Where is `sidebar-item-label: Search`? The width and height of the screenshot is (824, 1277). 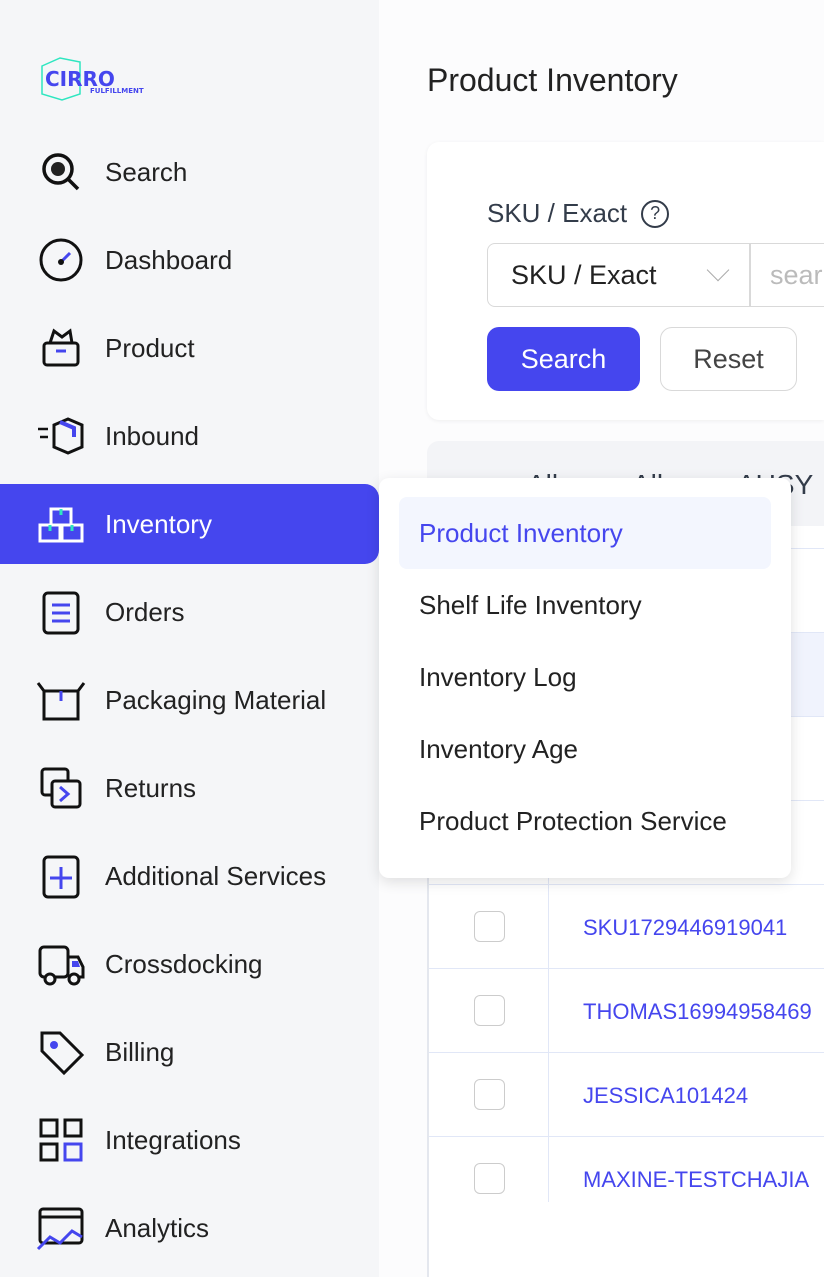
sidebar-item-label: Search is located at coordinates (146, 171).